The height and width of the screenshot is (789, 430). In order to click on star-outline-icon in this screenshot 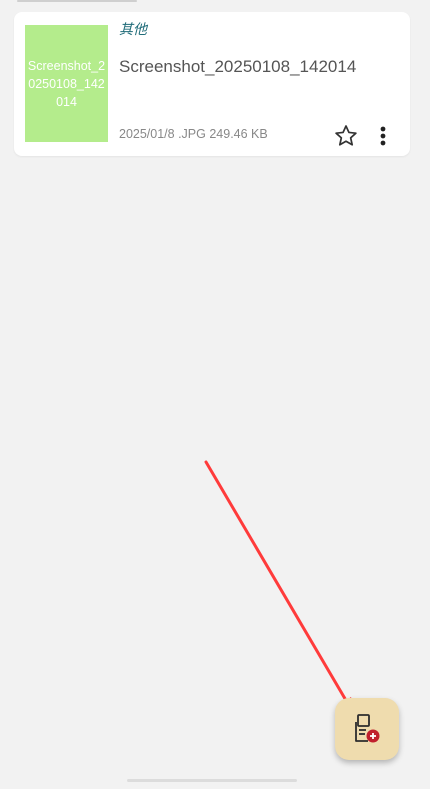, I will do `click(346, 135)`.